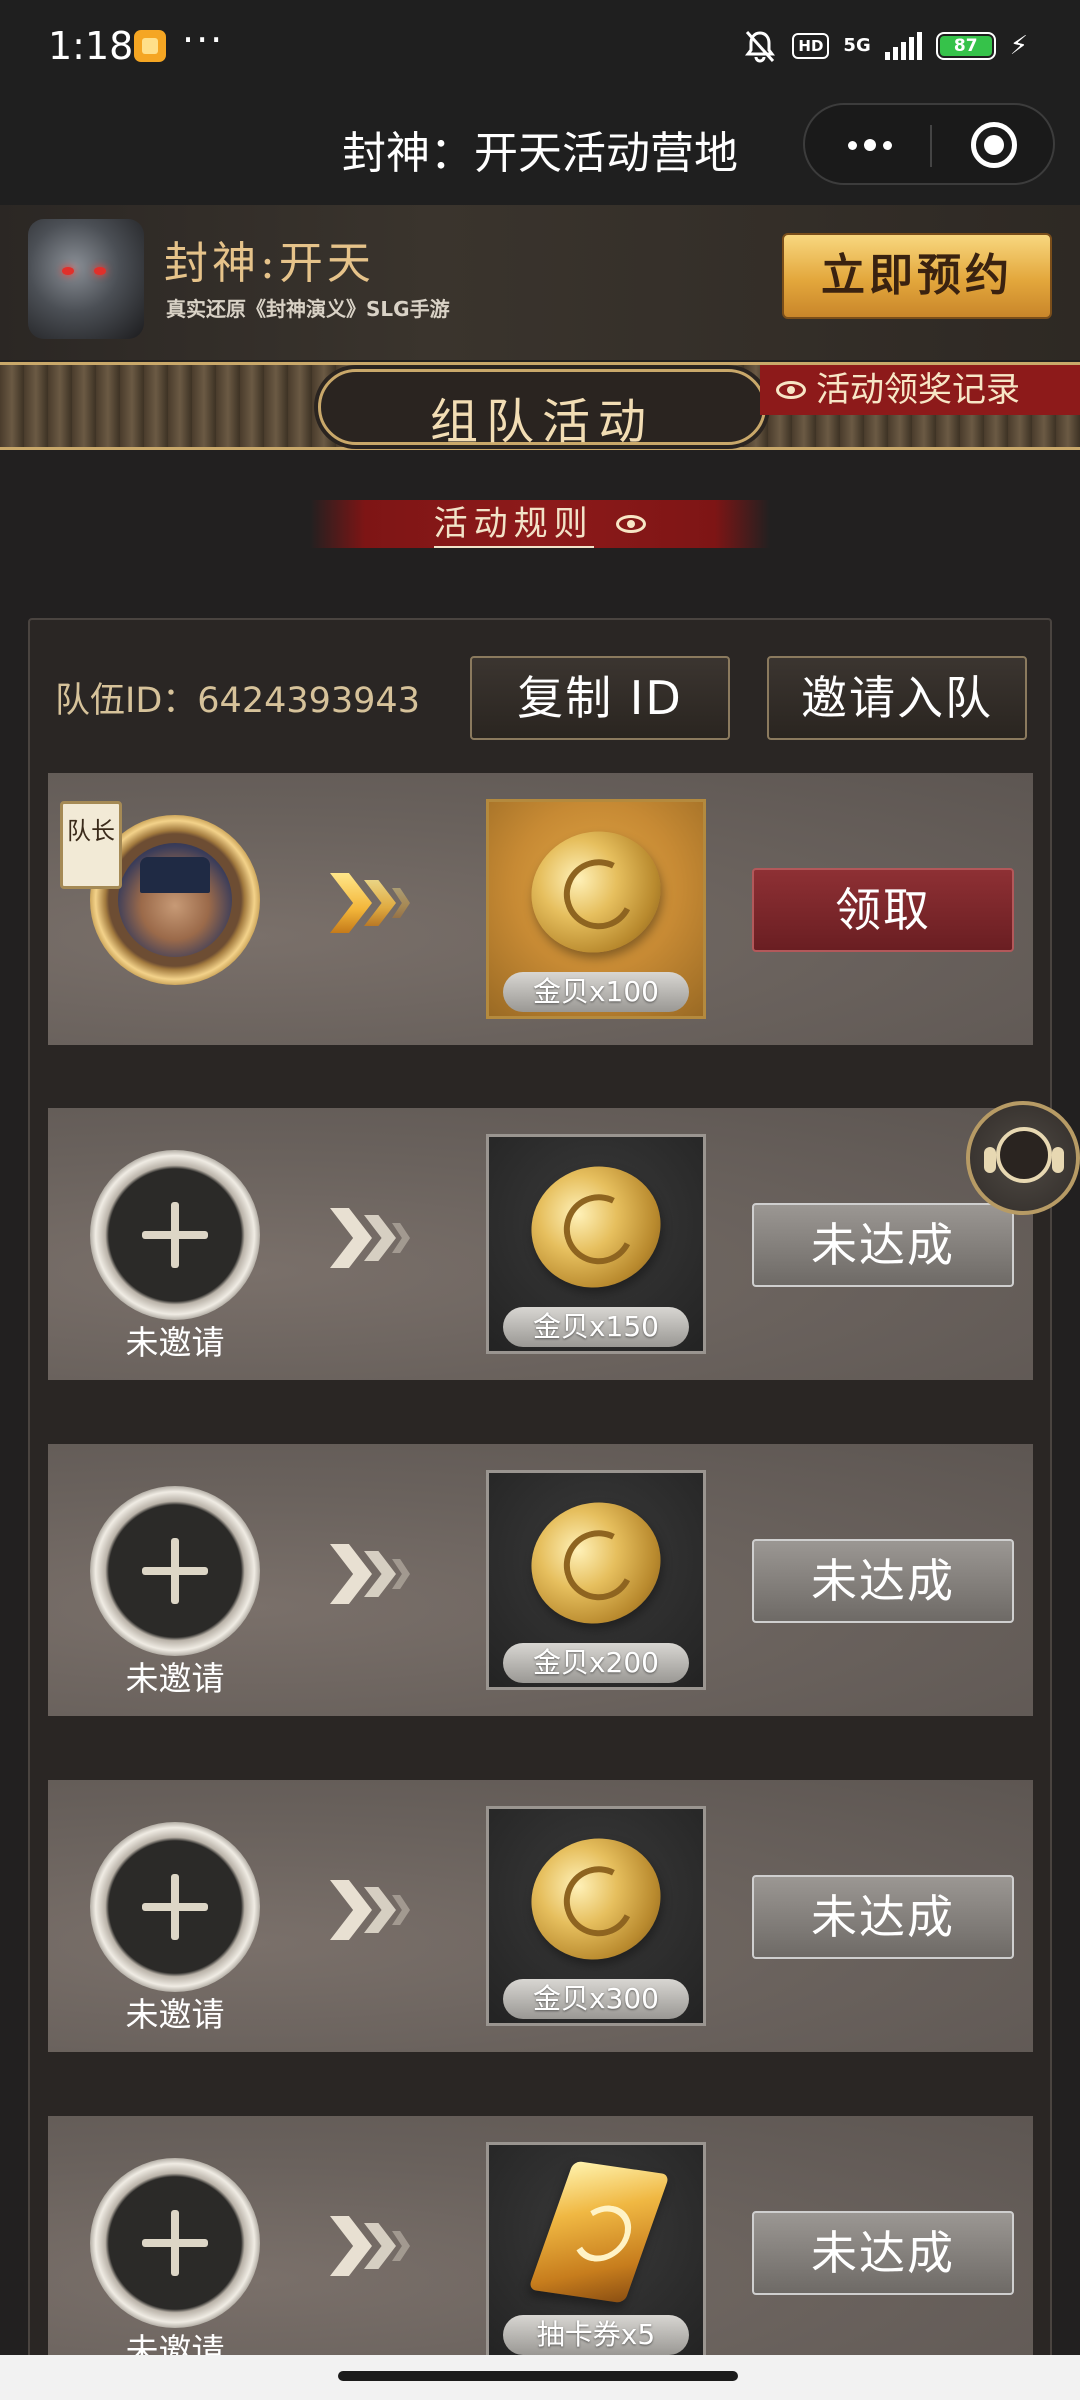  I want to click on activity-rules-label: 活动规则, so click(513, 526).